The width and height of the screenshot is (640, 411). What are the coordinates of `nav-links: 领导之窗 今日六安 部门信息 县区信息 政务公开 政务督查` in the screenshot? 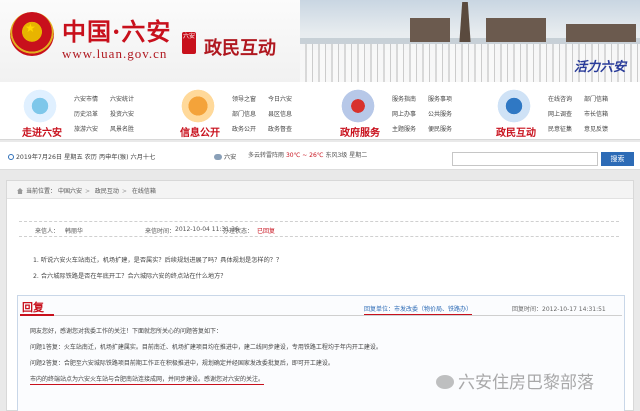 It's located at (268, 113).